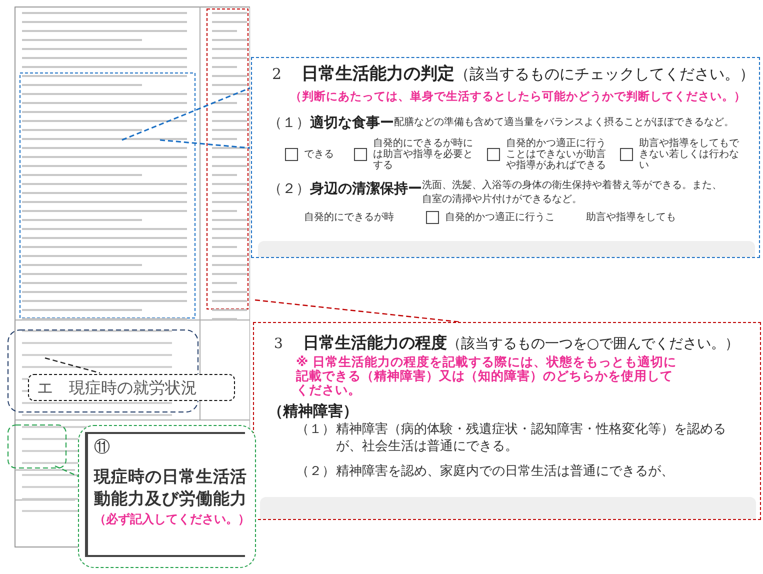  What do you see at coordinates (564, 123) in the screenshot?
I see `item-description: 配膳などの準備も含めて適当量をバランスよく摂ることがほぼできるなど。` at bounding box center [564, 123].